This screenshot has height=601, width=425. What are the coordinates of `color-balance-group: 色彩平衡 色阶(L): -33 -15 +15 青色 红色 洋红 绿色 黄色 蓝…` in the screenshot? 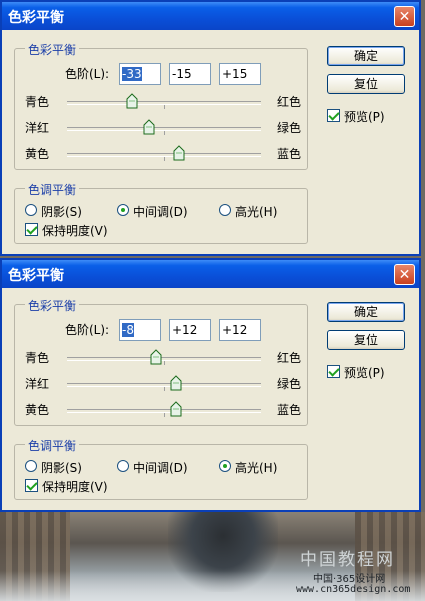 It's located at (161, 105).